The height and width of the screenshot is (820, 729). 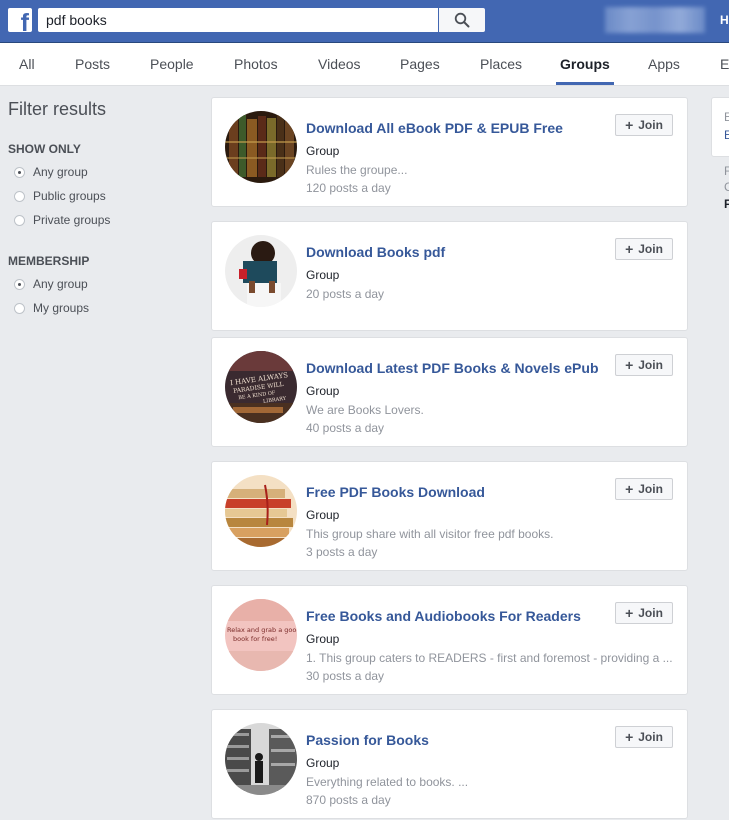 What do you see at coordinates (664, 64) in the screenshot?
I see `tab-apps: Apps` at bounding box center [664, 64].